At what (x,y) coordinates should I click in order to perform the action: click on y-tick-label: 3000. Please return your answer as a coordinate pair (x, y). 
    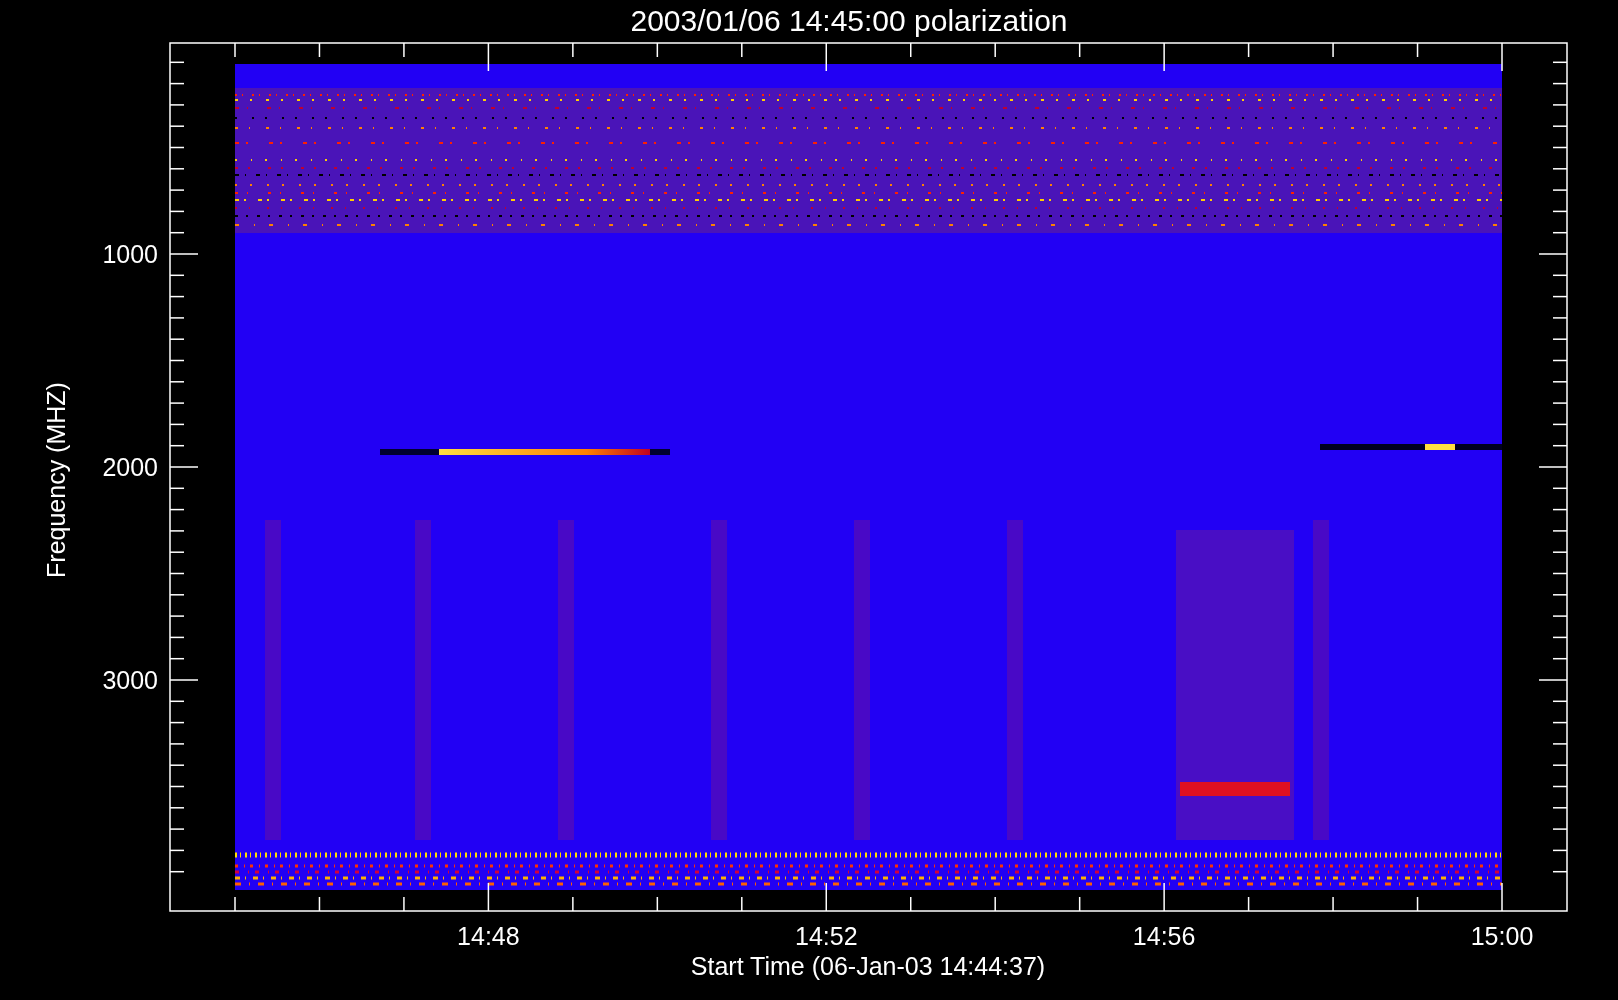
    Looking at the image, I should click on (130, 680).